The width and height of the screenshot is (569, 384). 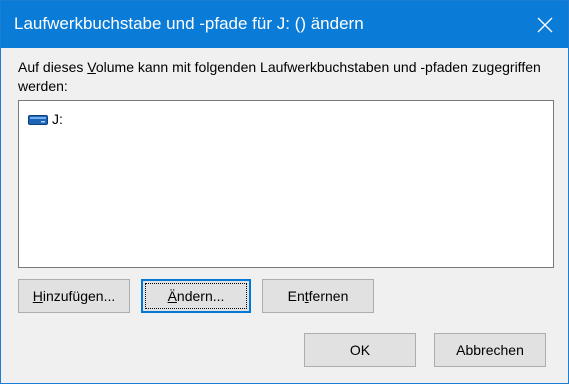 What do you see at coordinates (38, 119) in the screenshot?
I see `drive-icon` at bounding box center [38, 119].